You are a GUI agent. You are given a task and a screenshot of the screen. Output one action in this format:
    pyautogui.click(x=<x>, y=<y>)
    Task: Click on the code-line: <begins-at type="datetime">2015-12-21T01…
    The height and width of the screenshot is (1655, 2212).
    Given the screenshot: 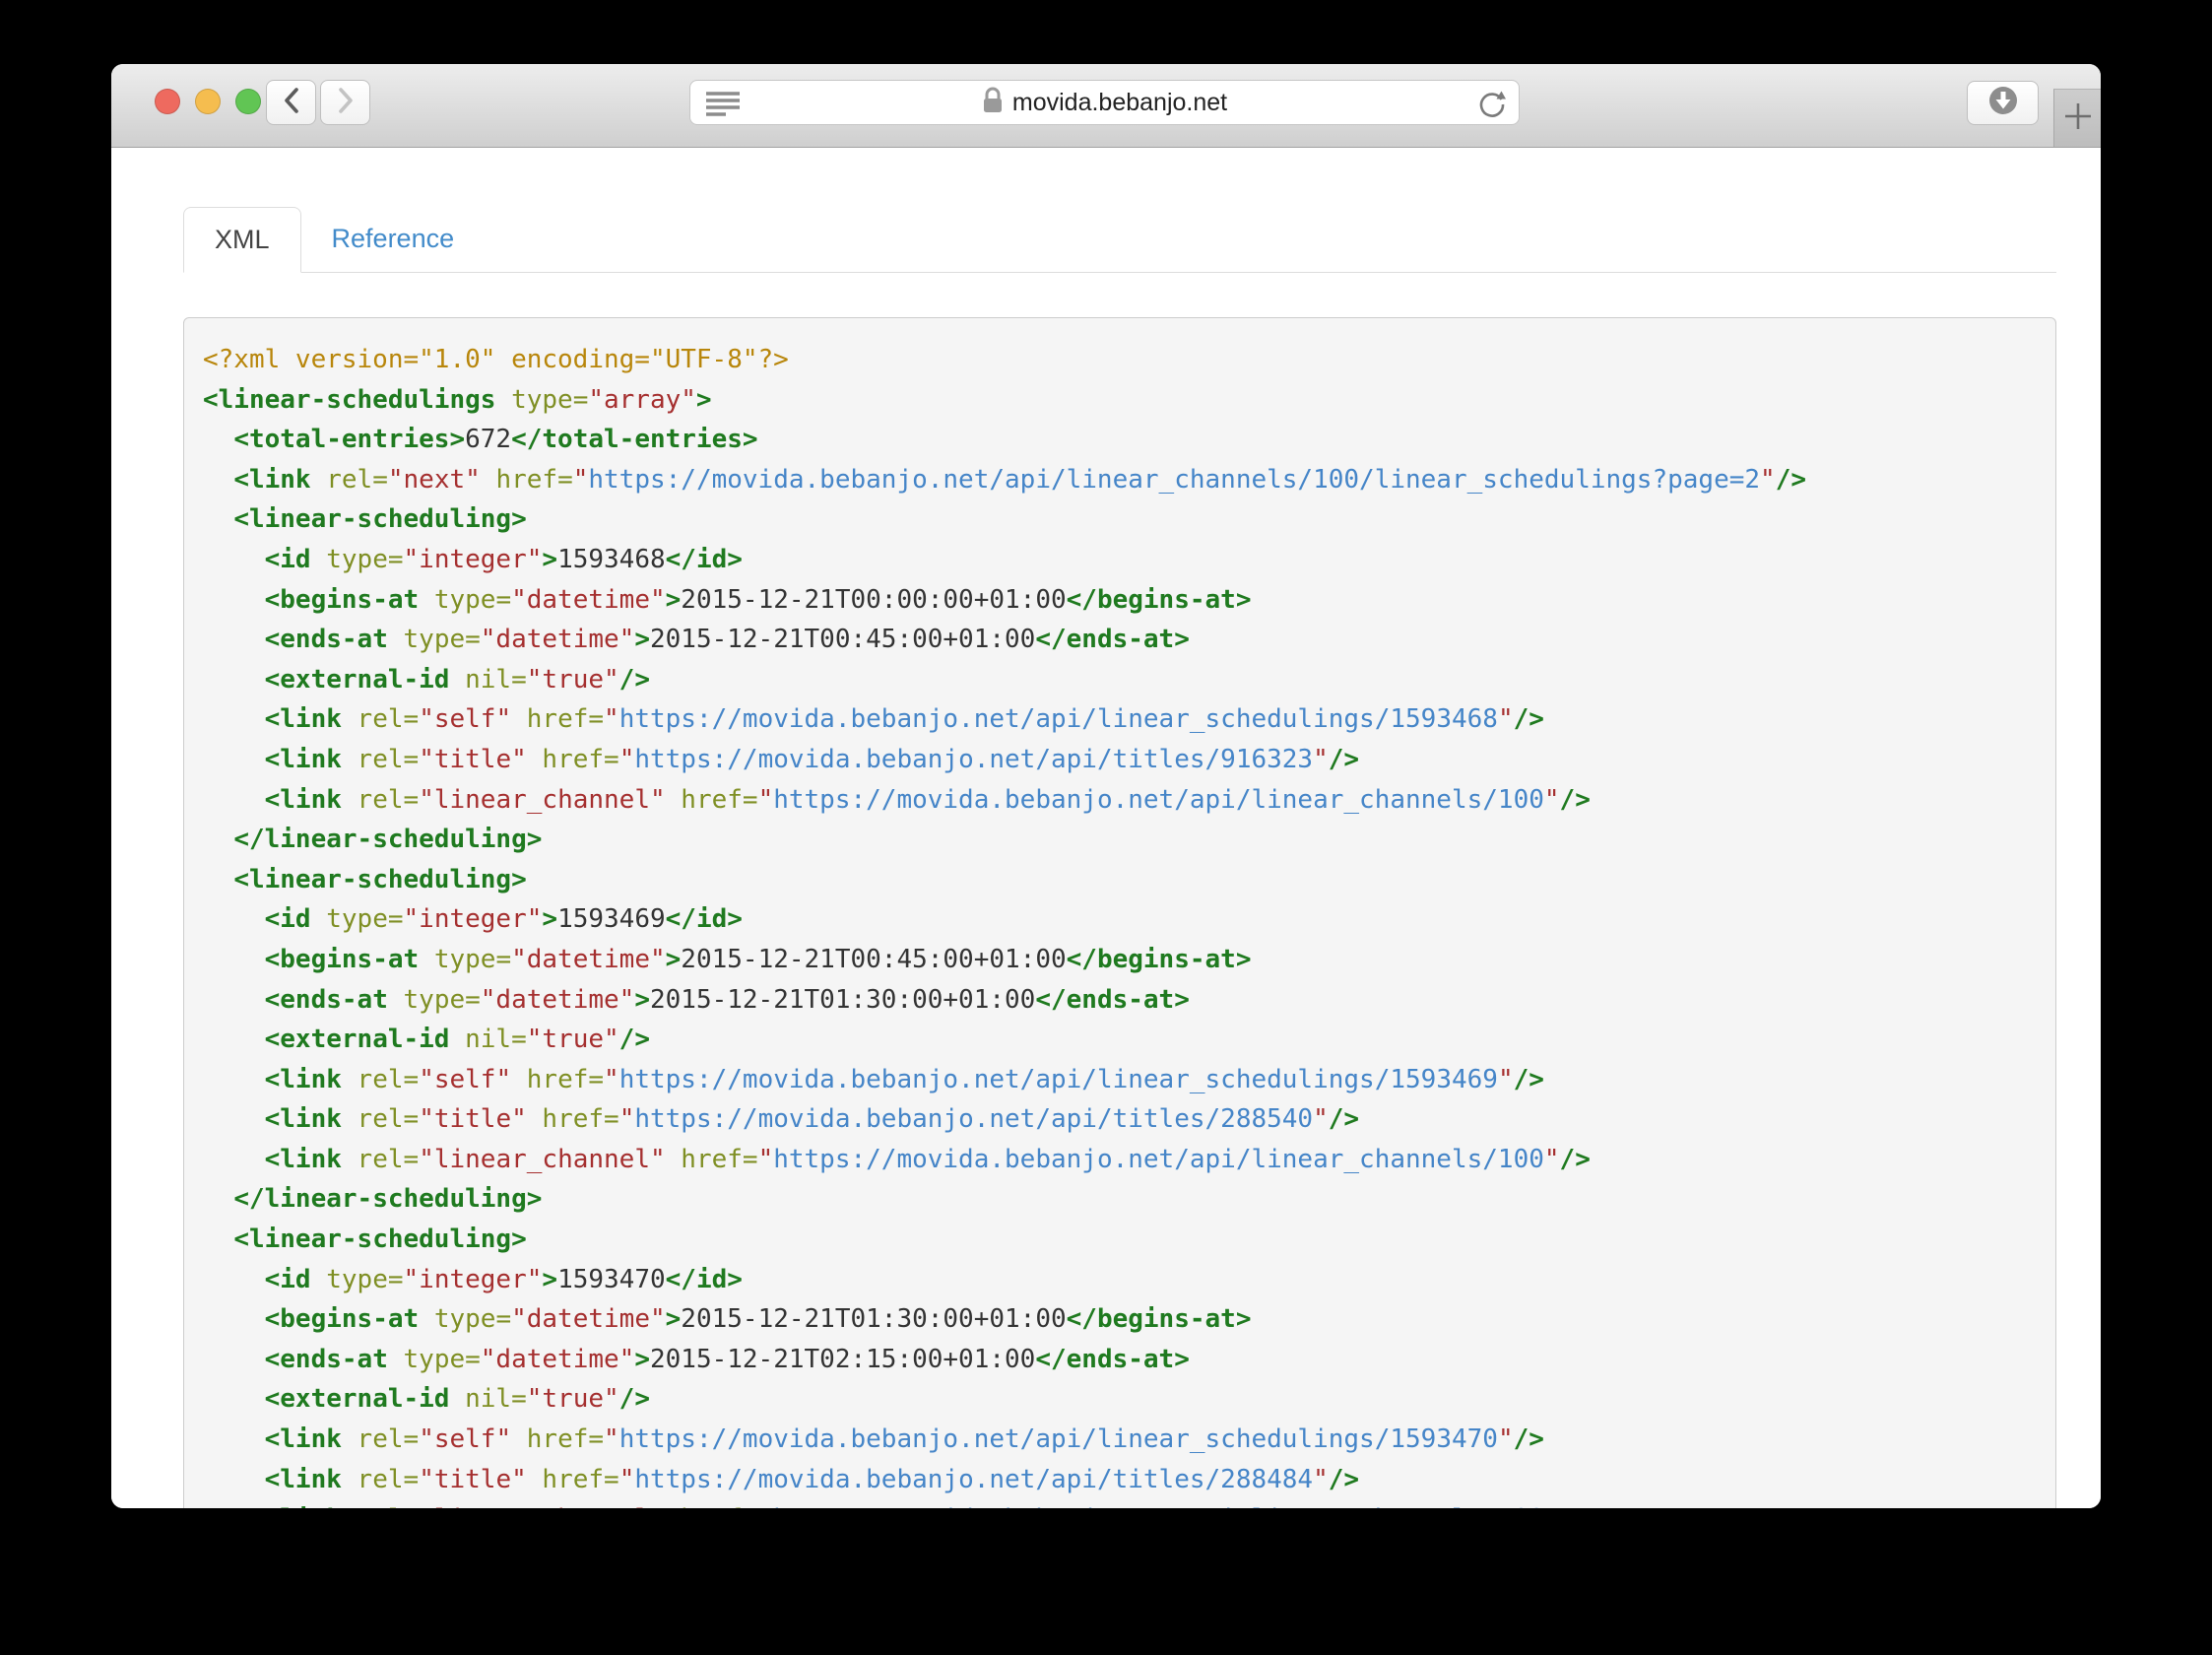 What is the action you would take?
    pyautogui.click(x=758, y=1319)
    